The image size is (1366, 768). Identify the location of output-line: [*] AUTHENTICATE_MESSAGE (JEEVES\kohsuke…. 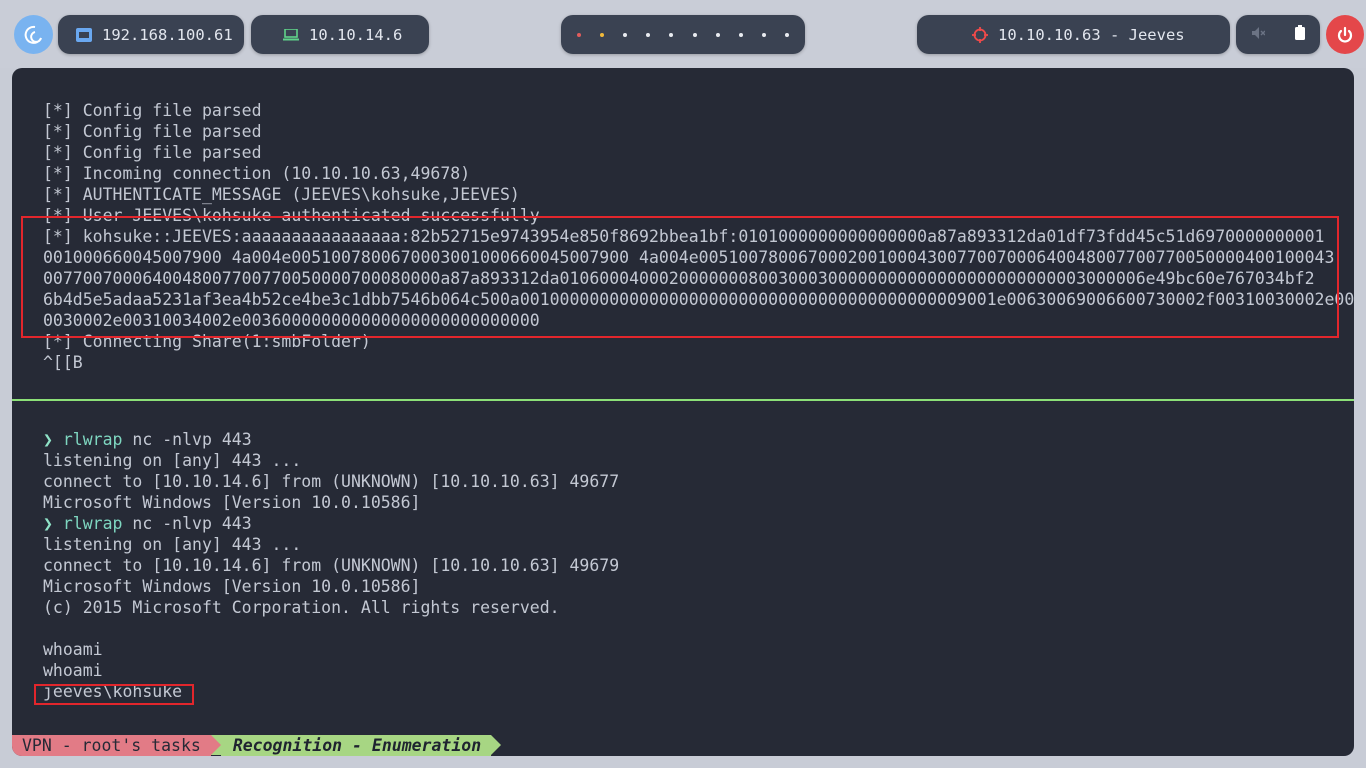
(281, 194).